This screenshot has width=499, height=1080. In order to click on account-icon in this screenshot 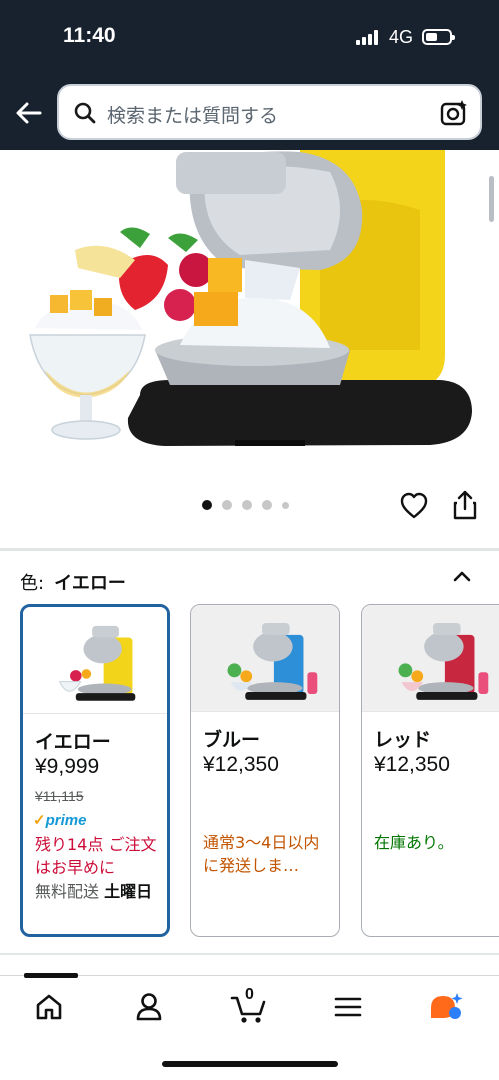, I will do `click(149, 1007)`.